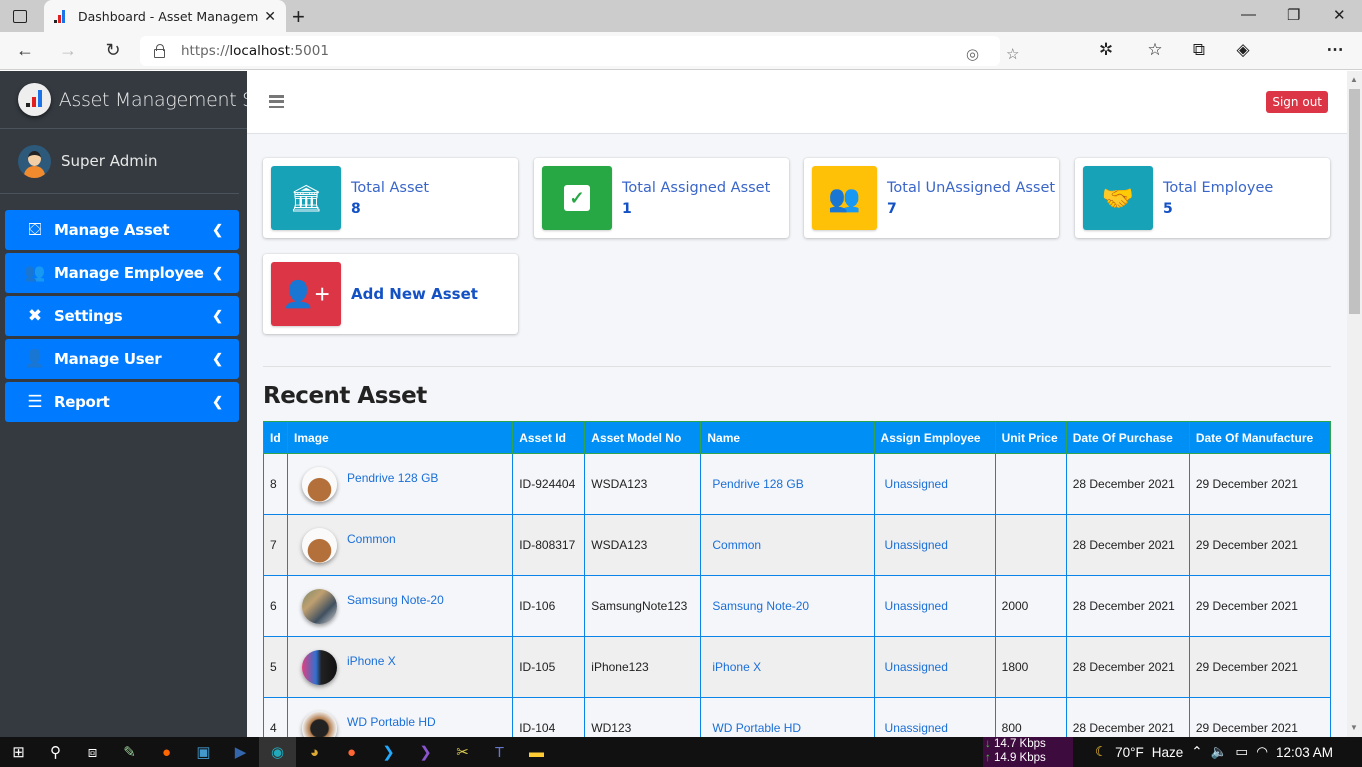 The height and width of the screenshot is (767, 1362). Describe the element at coordinates (1168, 752) in the screenshot. I see `weather-desc: Haze` at that location.